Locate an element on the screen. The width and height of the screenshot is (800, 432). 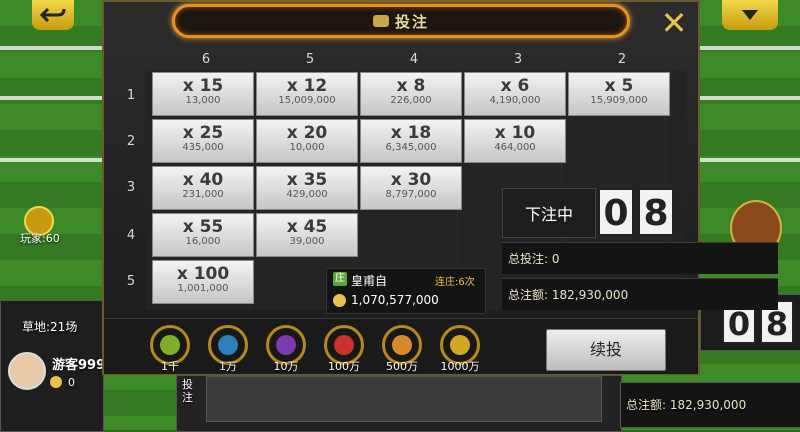
bet-amount: 429,000 is located at coordinates (307, 194).